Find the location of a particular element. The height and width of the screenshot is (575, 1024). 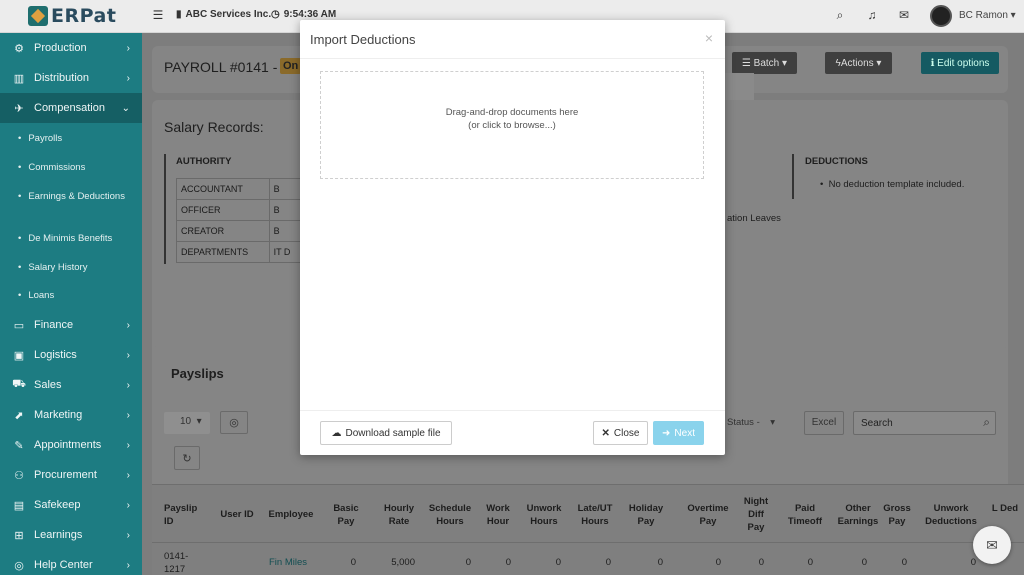

col-header: Paid Timeoff is located at coordinates (805, 515).